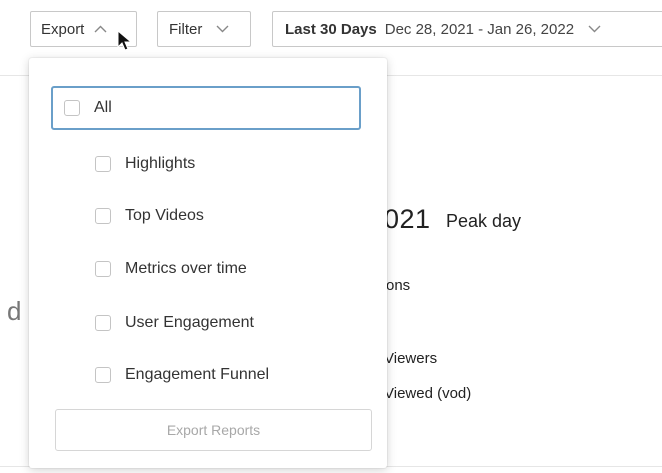 The image size is (662, 473). What do you see at coordinates (428, 393) in the screenshot?
I see `viewed-vod-label-fragment: Viewed (vod)` at bounding box center [428, 393].